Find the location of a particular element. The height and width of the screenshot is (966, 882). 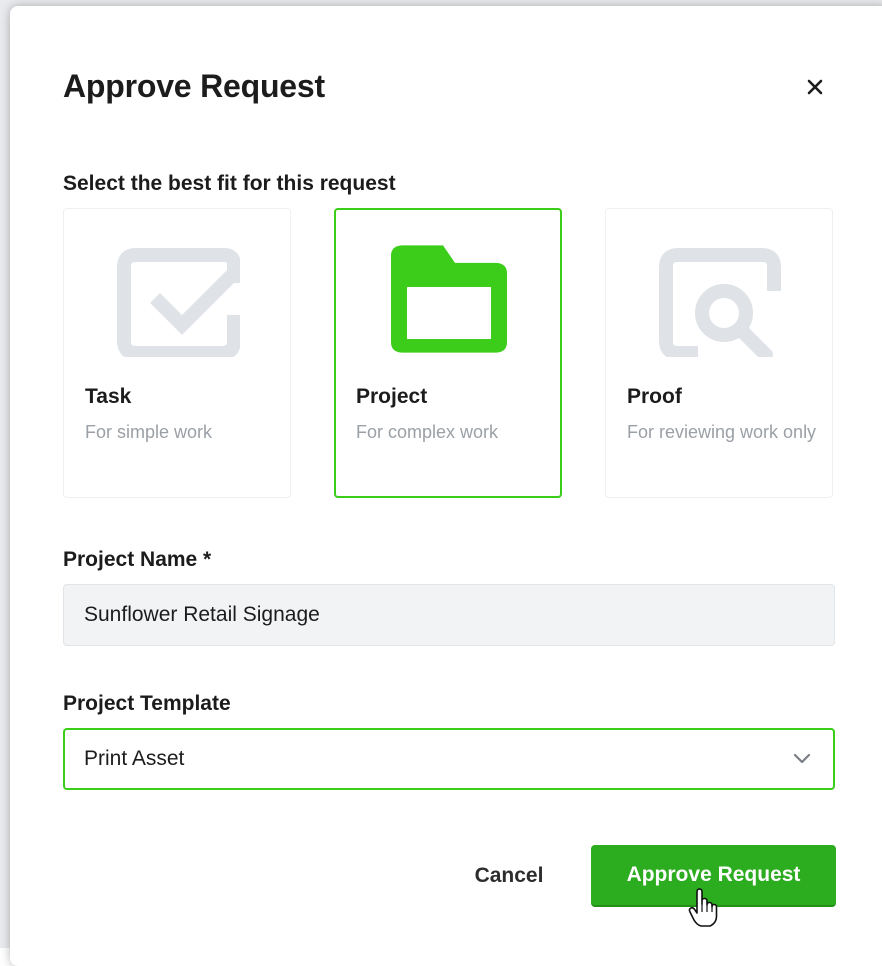

dialog-title: Approve Request is located at coordinates (194, 86).